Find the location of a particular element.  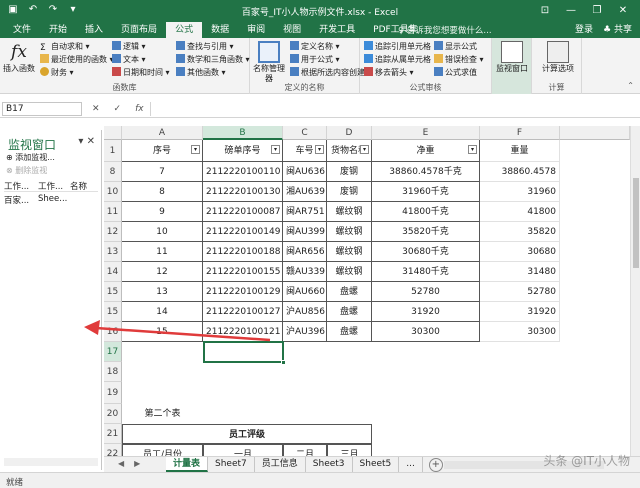

header-cell-goods: 货物名称 ▾ is located at coordinates (349, 151).